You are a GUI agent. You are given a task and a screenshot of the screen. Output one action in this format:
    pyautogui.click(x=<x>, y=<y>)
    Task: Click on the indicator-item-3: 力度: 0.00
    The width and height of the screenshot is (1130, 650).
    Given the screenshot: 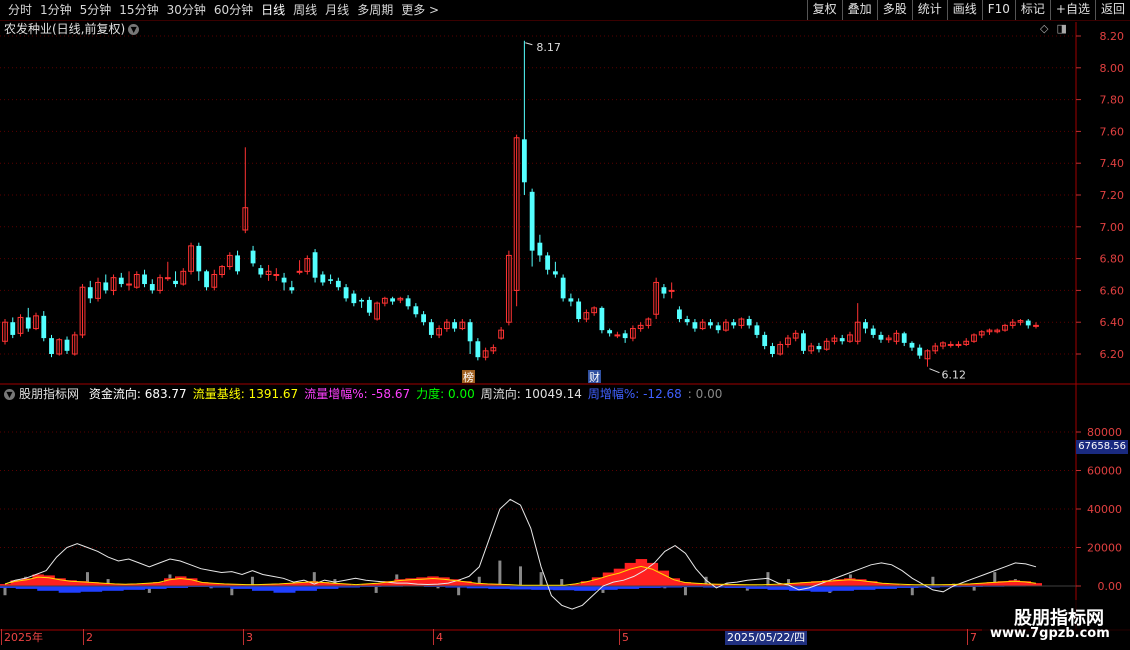 What is the action you would take?
    pyautogui.click(x=445, y=394)
    